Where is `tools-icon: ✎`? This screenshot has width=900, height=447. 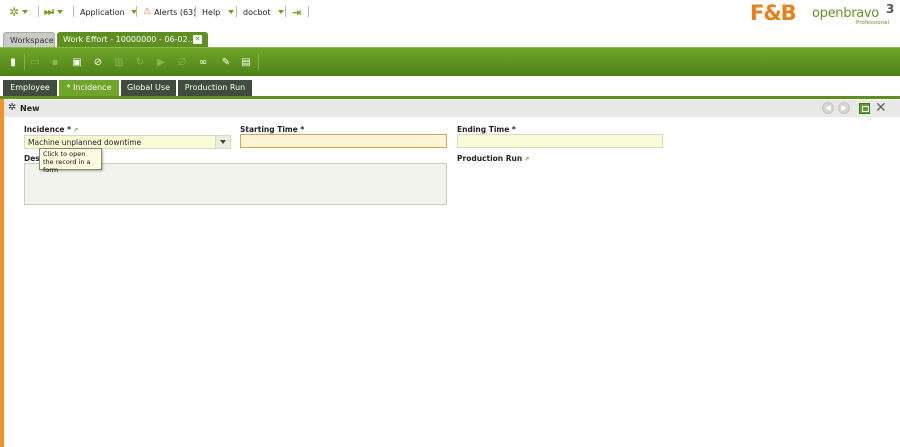
tools-icon: ✎ is located at coordinates (226, 62).